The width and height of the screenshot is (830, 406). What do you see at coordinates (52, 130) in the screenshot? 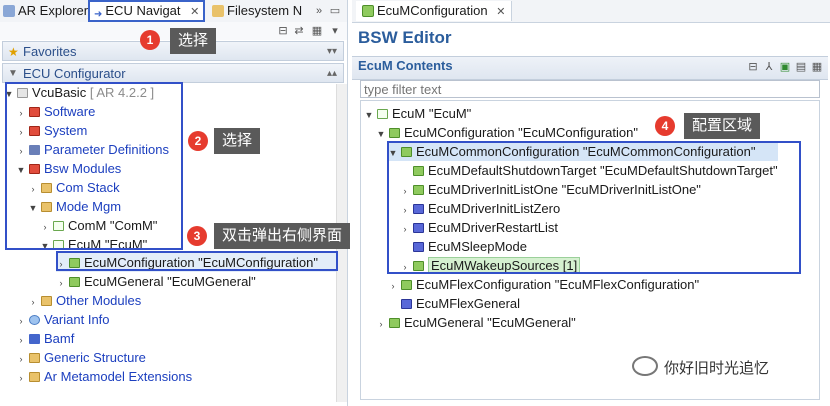
I see `tree-node-system: › System` at bounding box center [52, 130].